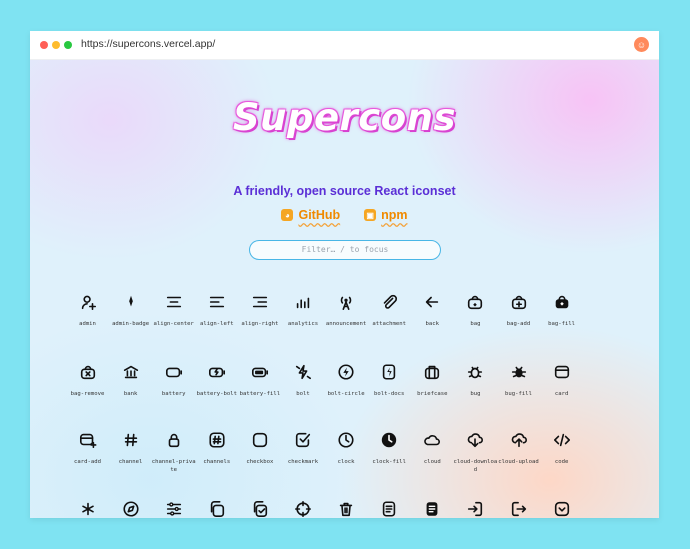 The height and width of the screenshot is (549, 690). I want to click on icon-tile: align-right, so click(259, 310).